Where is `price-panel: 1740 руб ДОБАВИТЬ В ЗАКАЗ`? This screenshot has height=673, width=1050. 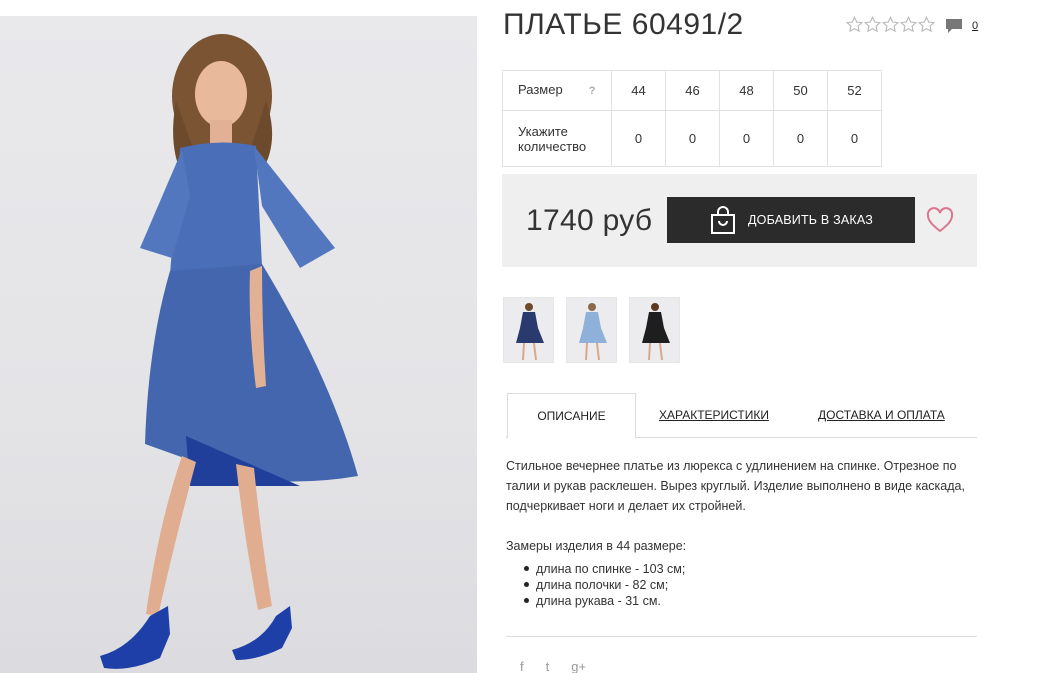 price-panel: 1740 руб ДОБАВИТЬ В ЗАКАЗ is located at coordinates (739, 220).